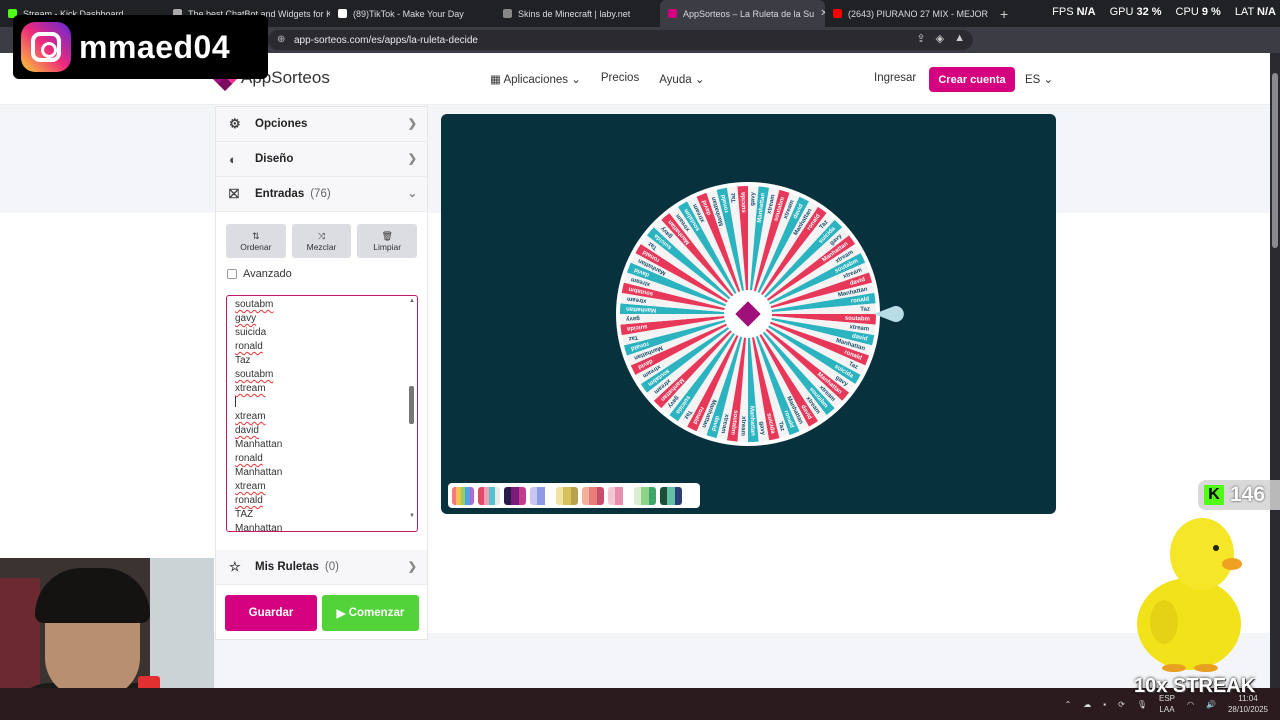 This screenshot has height=720, width=1280. I want to click on clear-button: 🗑 Limpiar, so click(387, 241).